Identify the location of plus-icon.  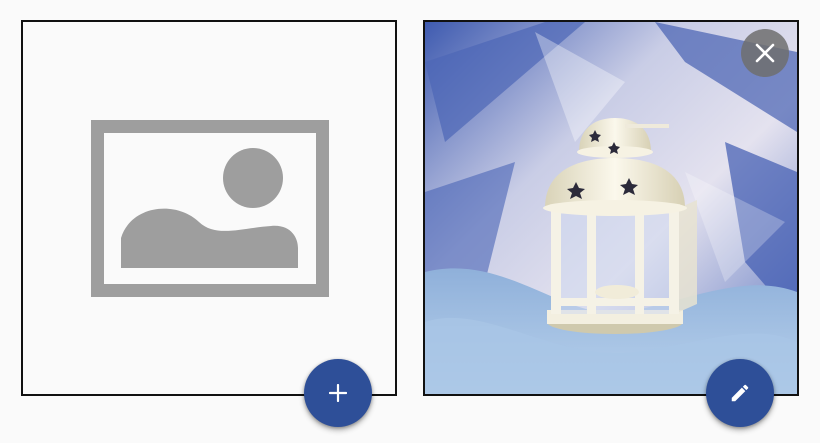
(338, 393).